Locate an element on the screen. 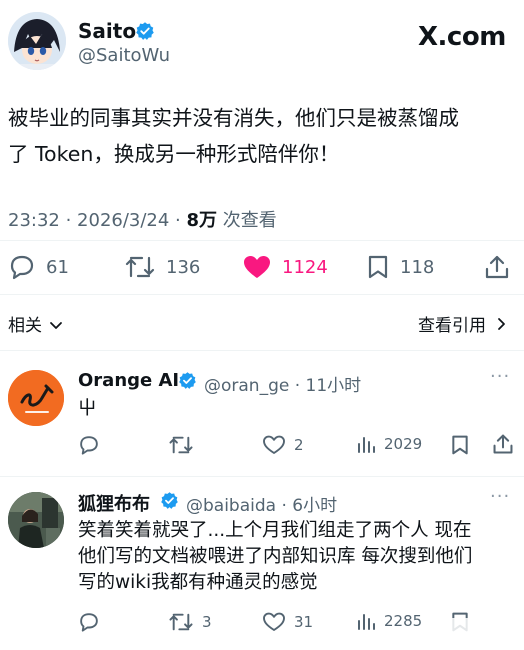 This screenshot has height=650, width=524. reply-author-name: Orange AI is located at coordinates (128, 380).